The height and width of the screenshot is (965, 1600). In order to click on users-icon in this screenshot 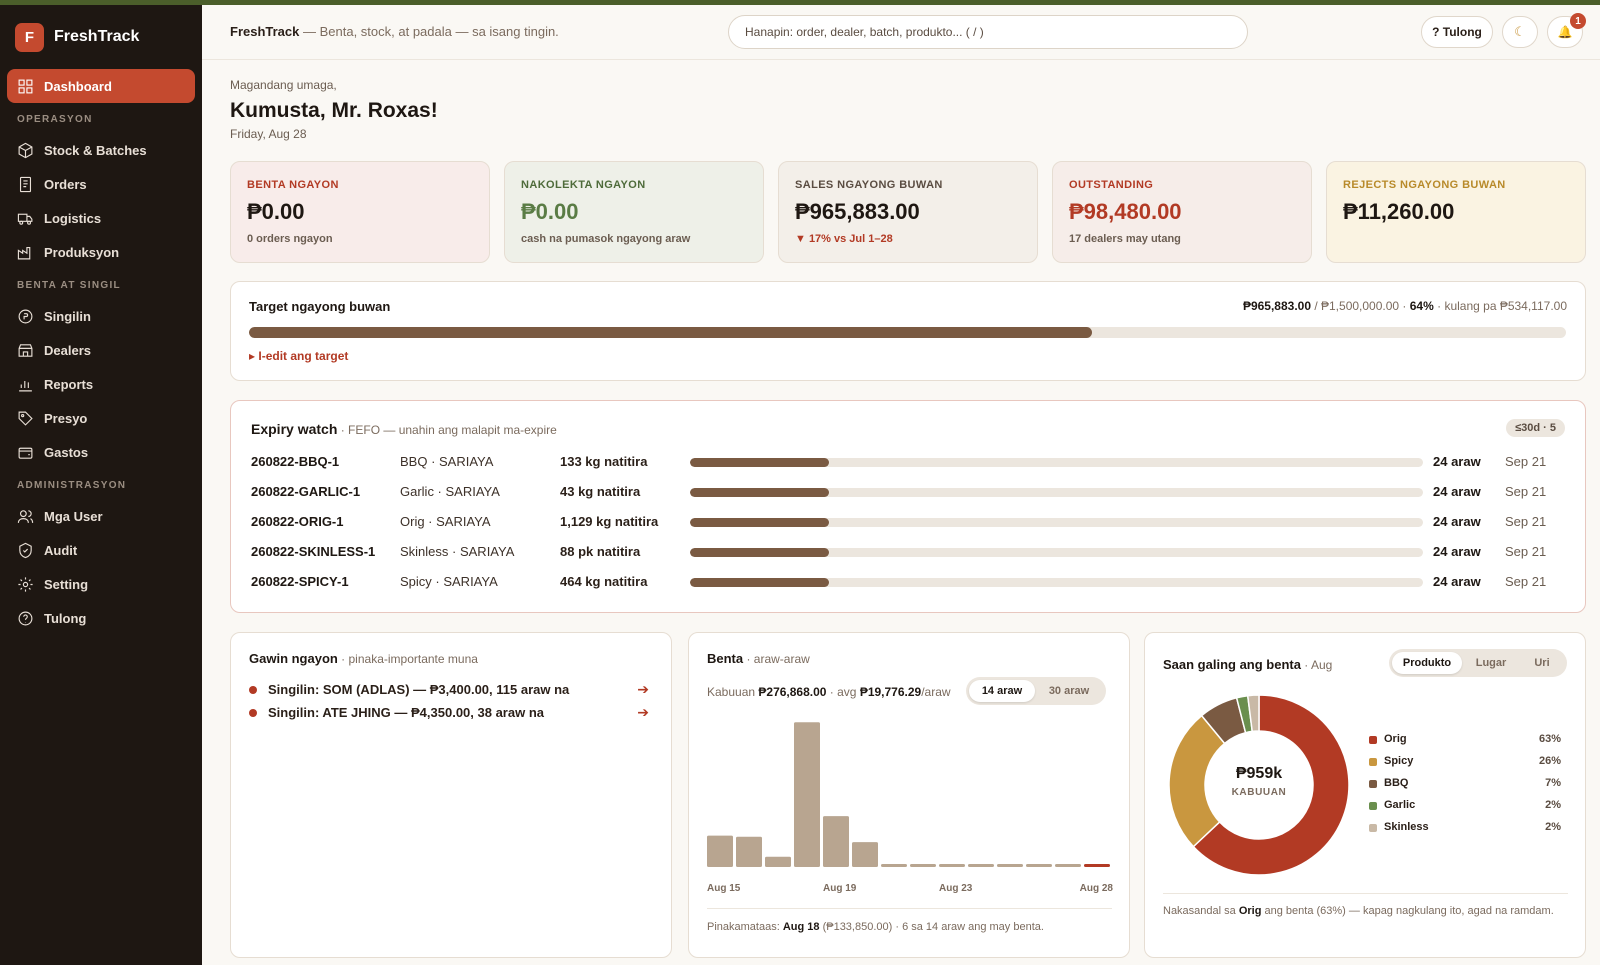, I will do `click(25, 516)`.